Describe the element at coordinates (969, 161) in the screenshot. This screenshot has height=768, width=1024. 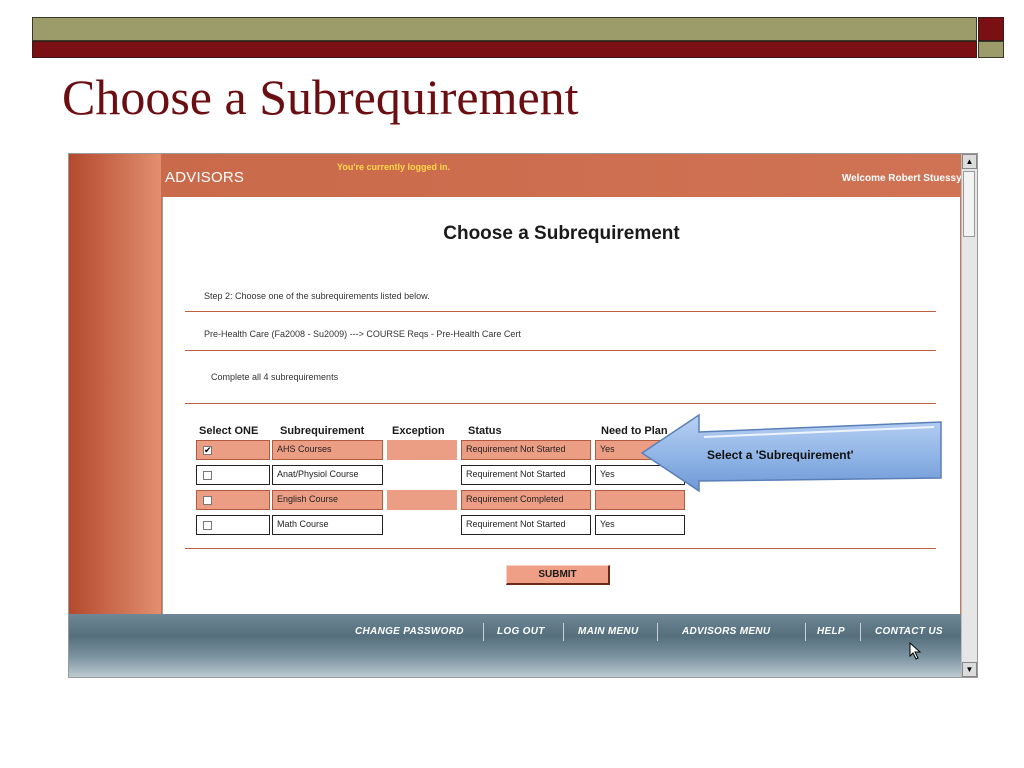
I see `scroll-up-icon: ▲` at that location.